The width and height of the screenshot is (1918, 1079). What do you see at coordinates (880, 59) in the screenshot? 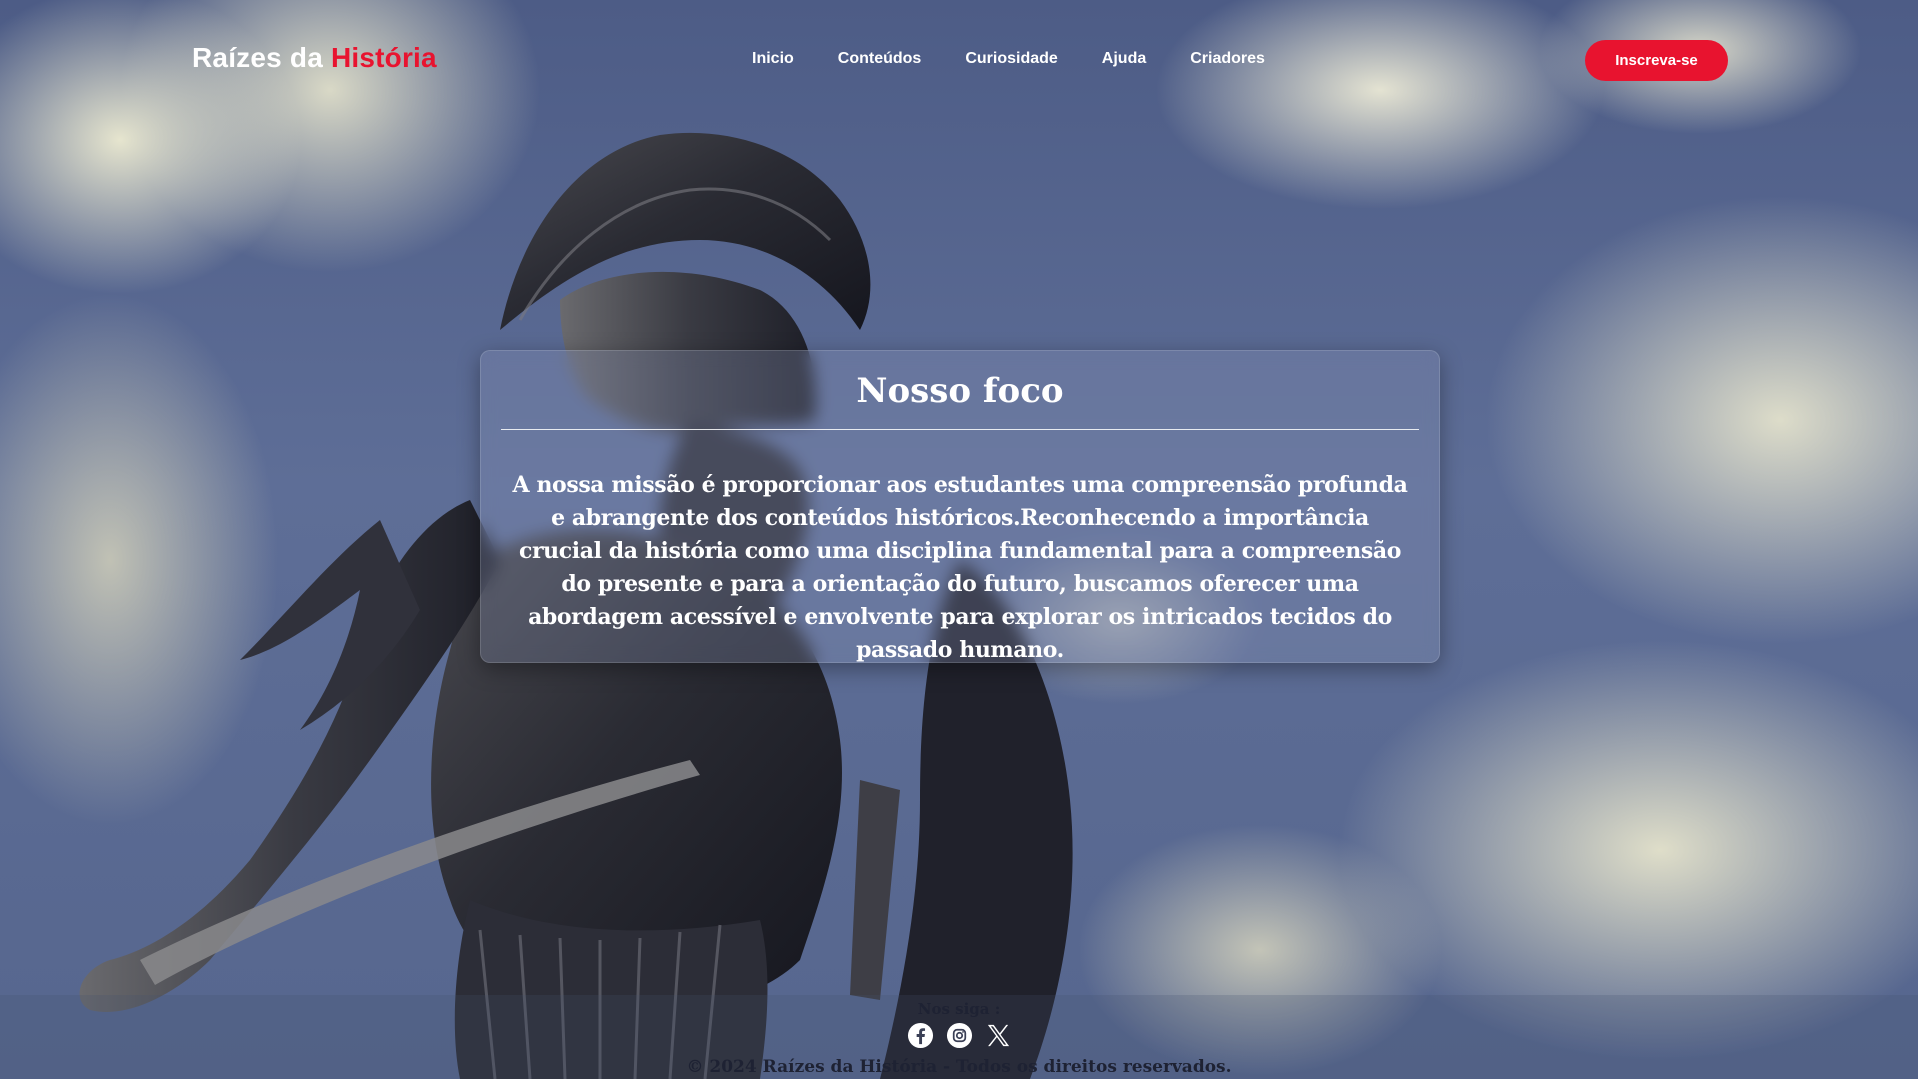
I see `nav-link-conteudos: Conteúdos` at bounding box center [880, 59].